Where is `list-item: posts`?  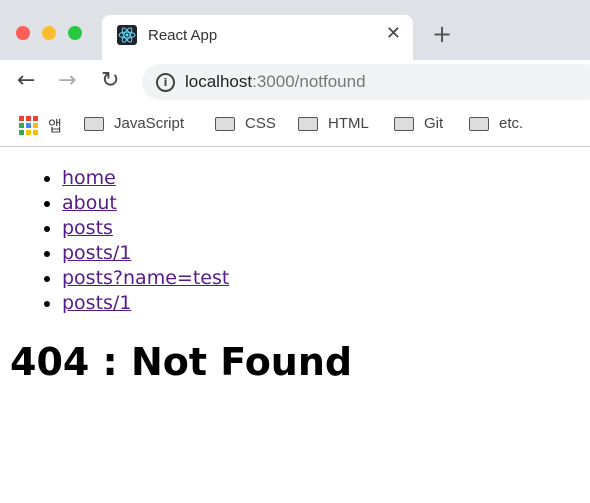
list-item: posts is located at coordinates (145, 228).